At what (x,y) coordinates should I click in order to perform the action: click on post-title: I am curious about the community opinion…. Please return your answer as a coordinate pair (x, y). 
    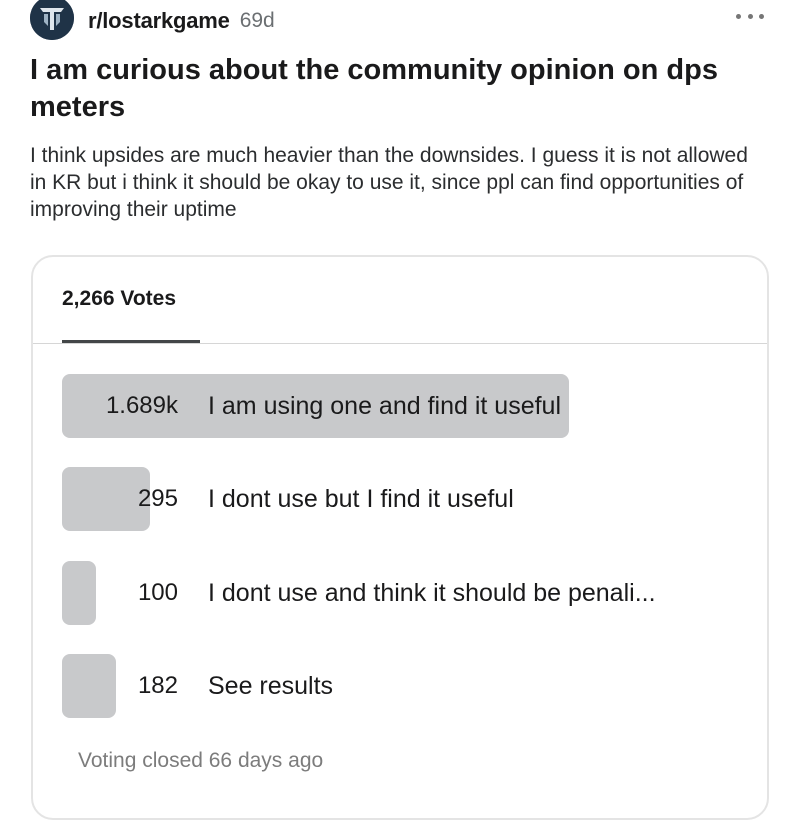
    Looking at the image, I should click on (400, 89).